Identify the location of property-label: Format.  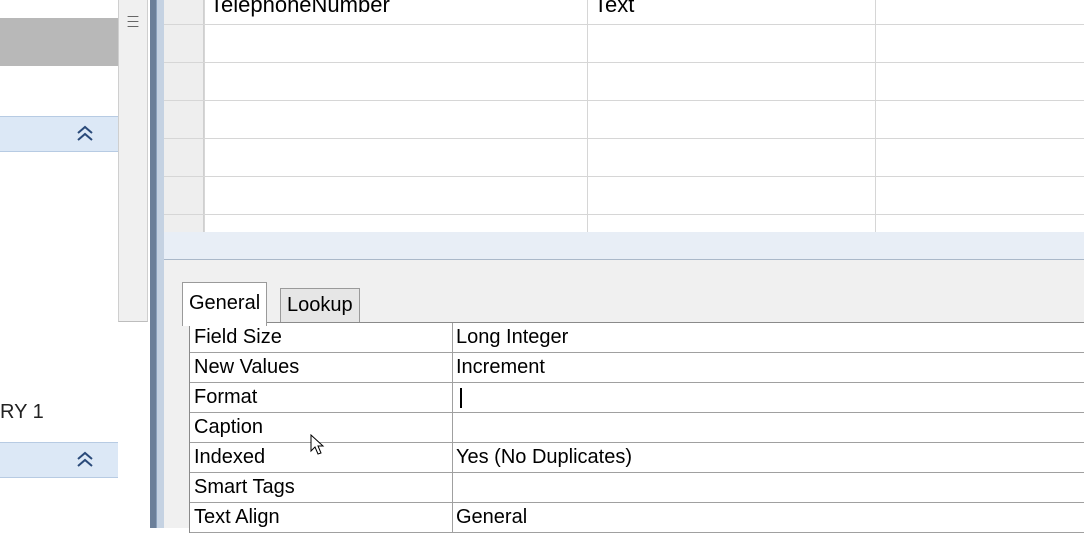
(226, 397).